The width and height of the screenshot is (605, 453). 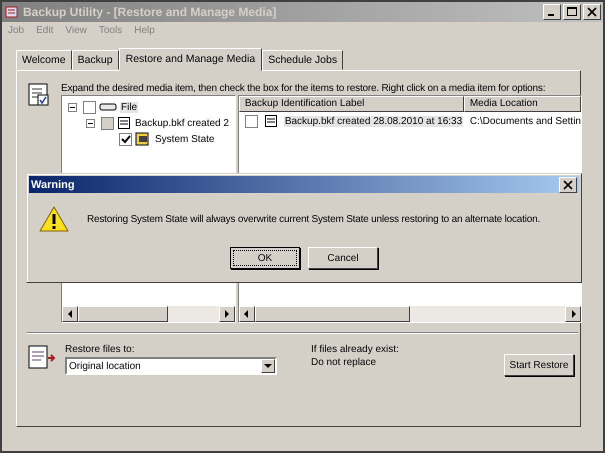 What do you see at coordinates (343, 258) in the screenshot?
I see `dialog-button: Cancel` at bounding box center [343, 258].